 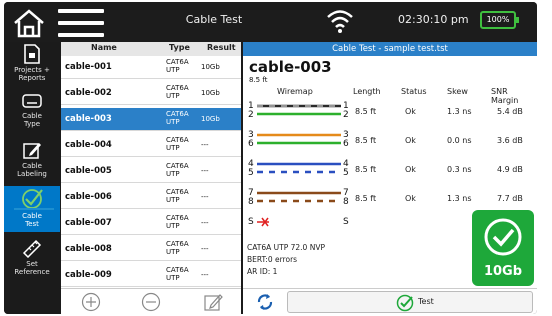 I want to click on clock: 02:30:10 pm, so click(x=433, y=19).